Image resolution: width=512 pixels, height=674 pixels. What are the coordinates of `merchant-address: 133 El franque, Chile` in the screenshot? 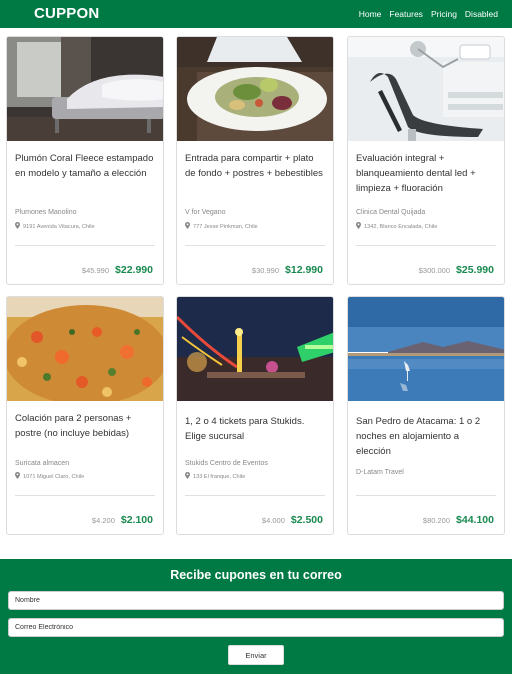 It's located at (215, 476).